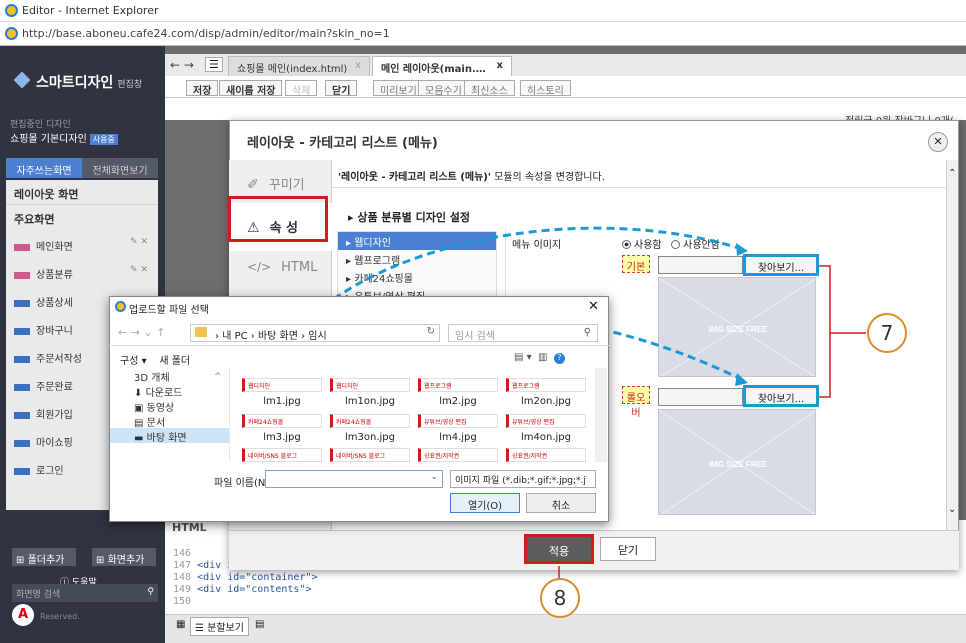  Describe the element at coordinates (887, 333) in the screenshot. I see `step-7-marker: 7` at that location.